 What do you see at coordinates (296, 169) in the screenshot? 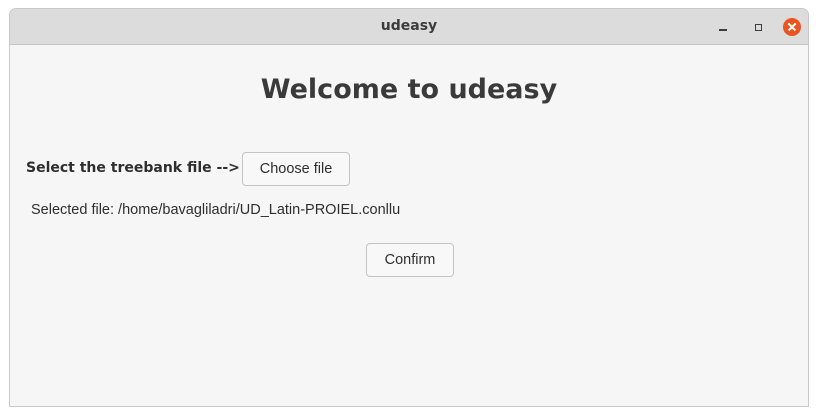
I see `choose-file-button: Choose file` at bounding box center [296, 169].